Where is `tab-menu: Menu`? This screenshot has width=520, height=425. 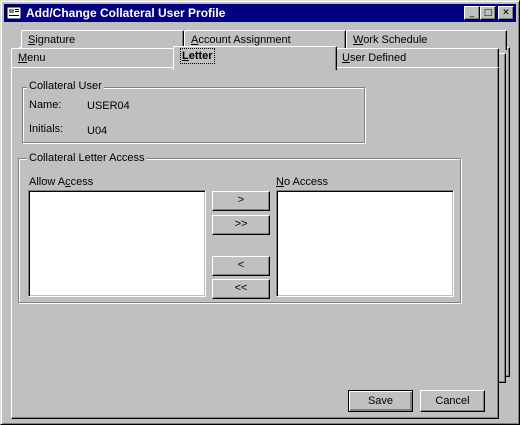 tab-menu: Menu is located at coordinates (93, 58).